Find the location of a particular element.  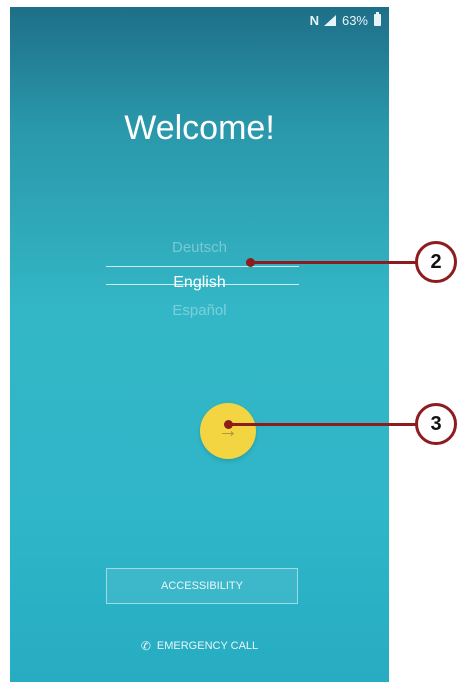

language-divider-top is located at coordinates (202, 266).